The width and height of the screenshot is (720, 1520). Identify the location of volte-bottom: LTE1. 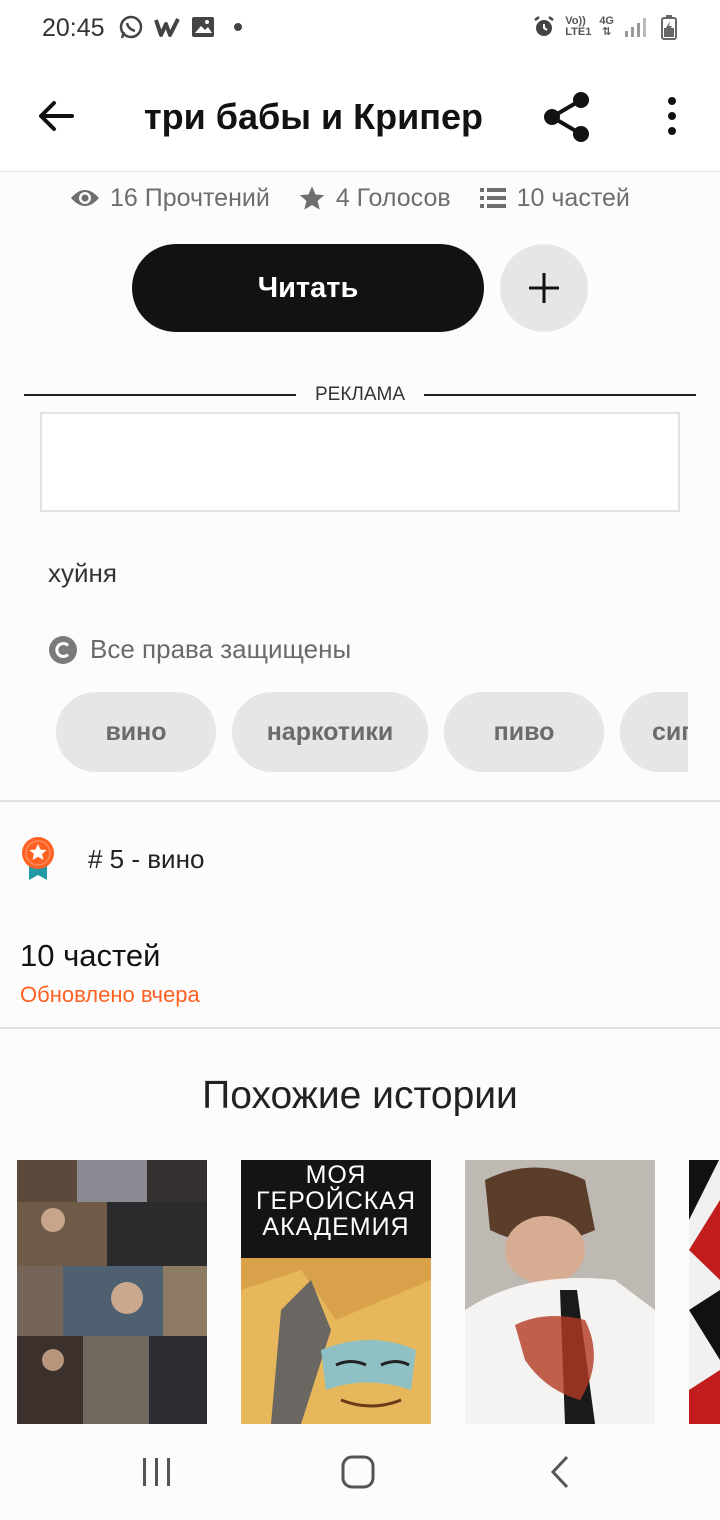
(578, 32).